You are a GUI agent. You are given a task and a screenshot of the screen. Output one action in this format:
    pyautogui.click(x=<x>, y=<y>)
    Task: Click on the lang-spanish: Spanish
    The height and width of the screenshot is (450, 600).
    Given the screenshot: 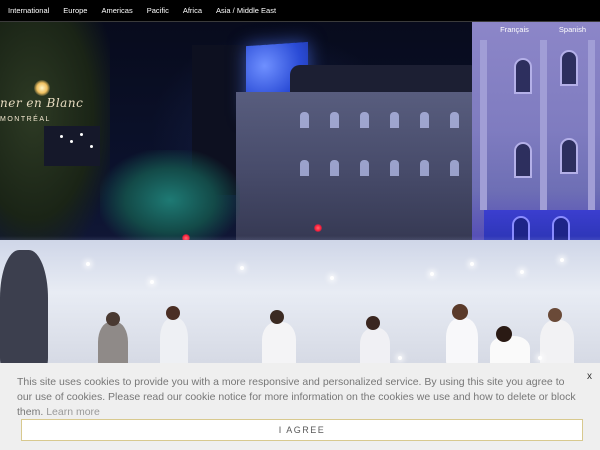 What is the action you would take?
    pyautogui.click(x=572, y=29)
    